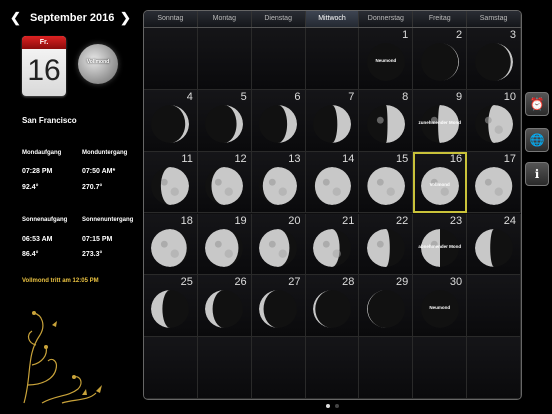  What do you see at coordinates (386, 19) in the screenshot?
I see `weekday-header-donnerstag: Donnerstag` at bounding box center [386, 19].